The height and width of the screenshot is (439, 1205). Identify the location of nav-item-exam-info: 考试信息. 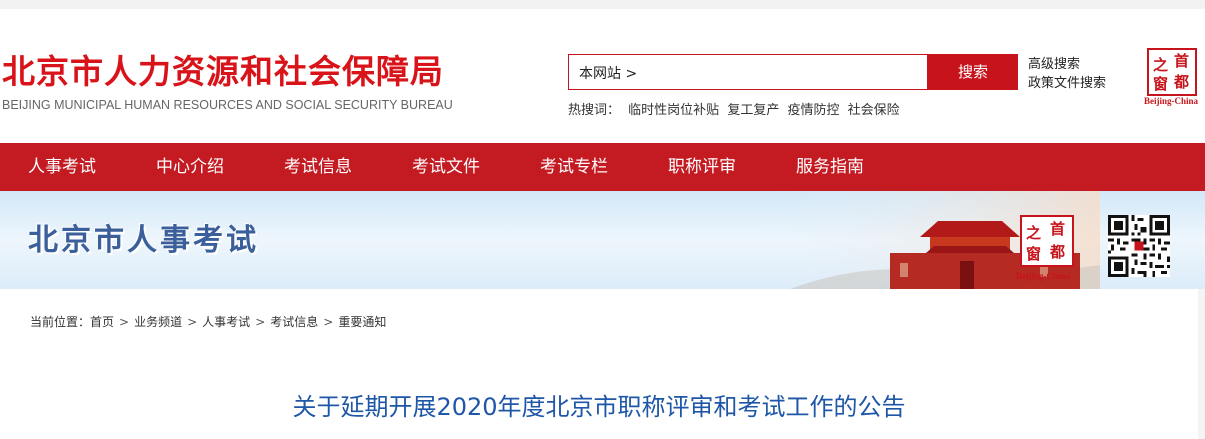
(318, 167).